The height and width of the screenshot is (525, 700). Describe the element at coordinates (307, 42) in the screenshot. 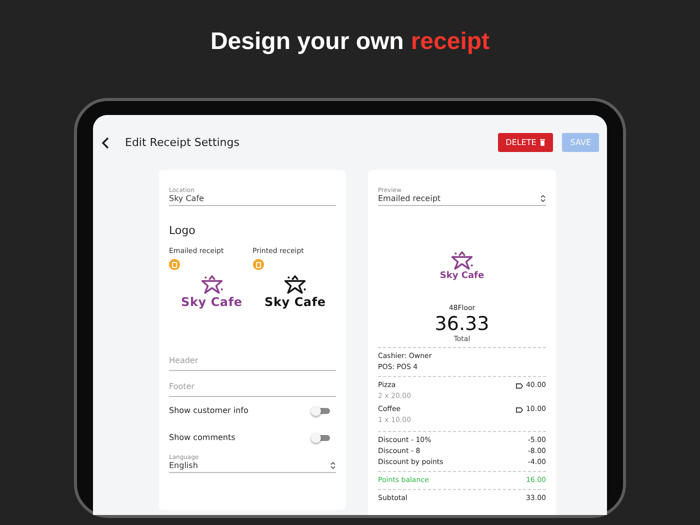

I see `headline: Design your own` at that location.